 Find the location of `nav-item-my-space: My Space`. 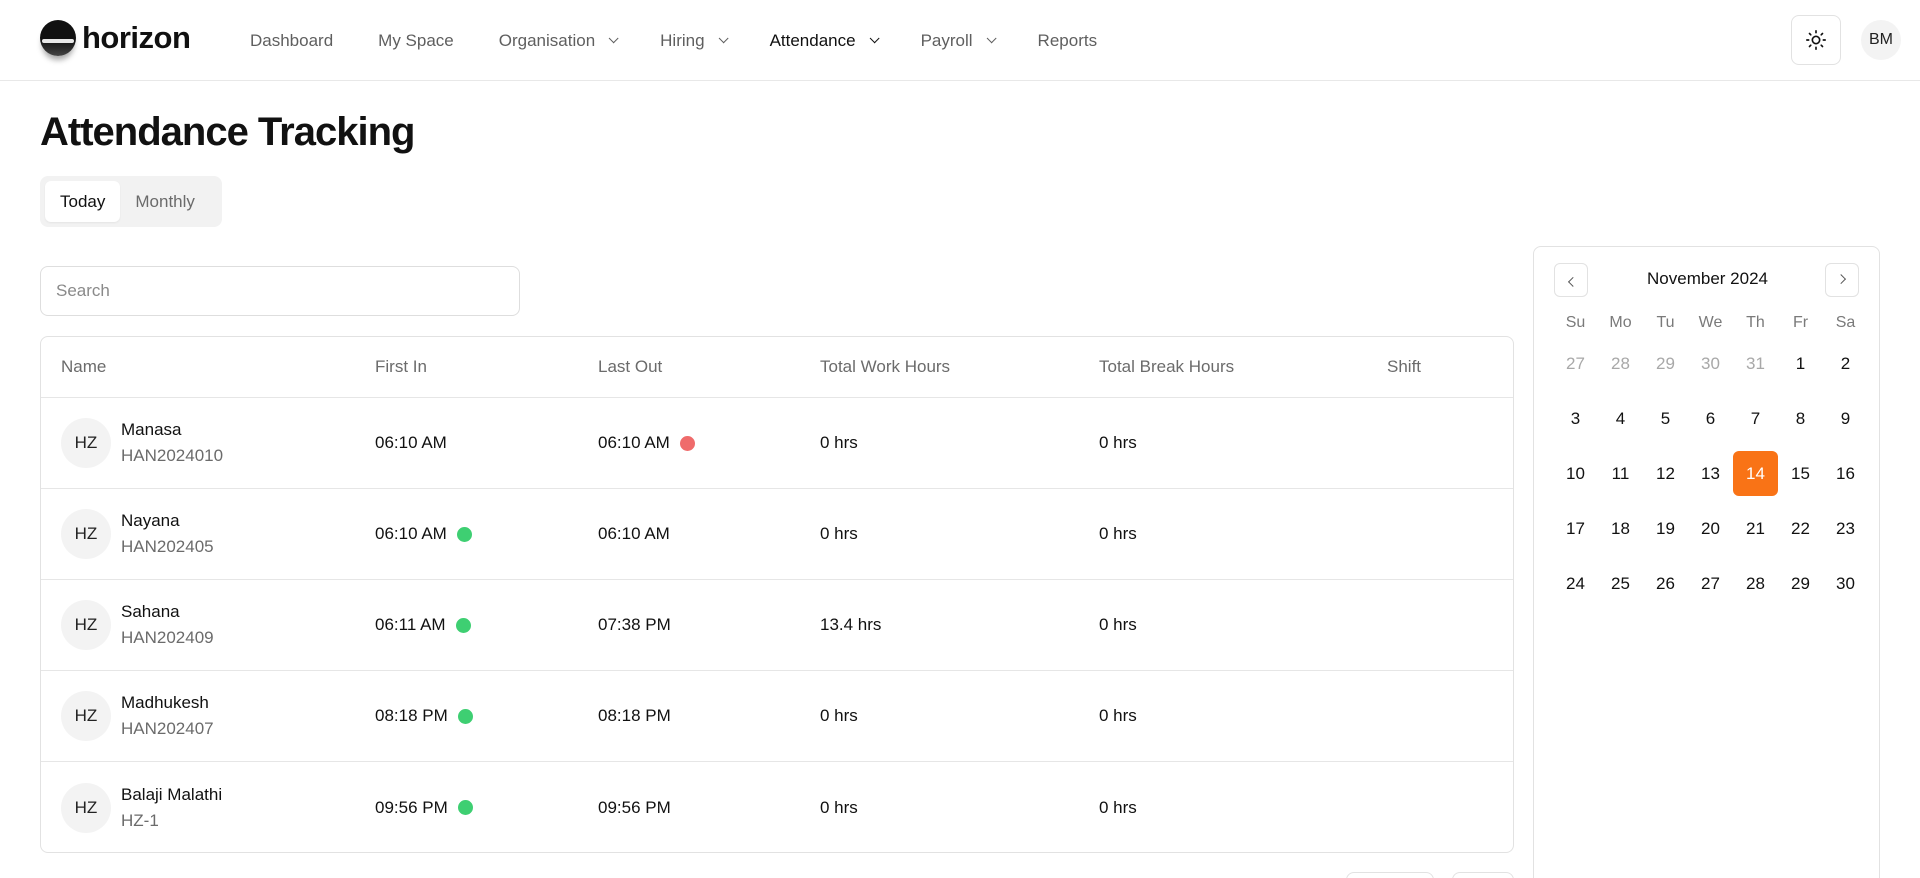

nav-item-my-space: My Space is located at coordinates (416, 41).